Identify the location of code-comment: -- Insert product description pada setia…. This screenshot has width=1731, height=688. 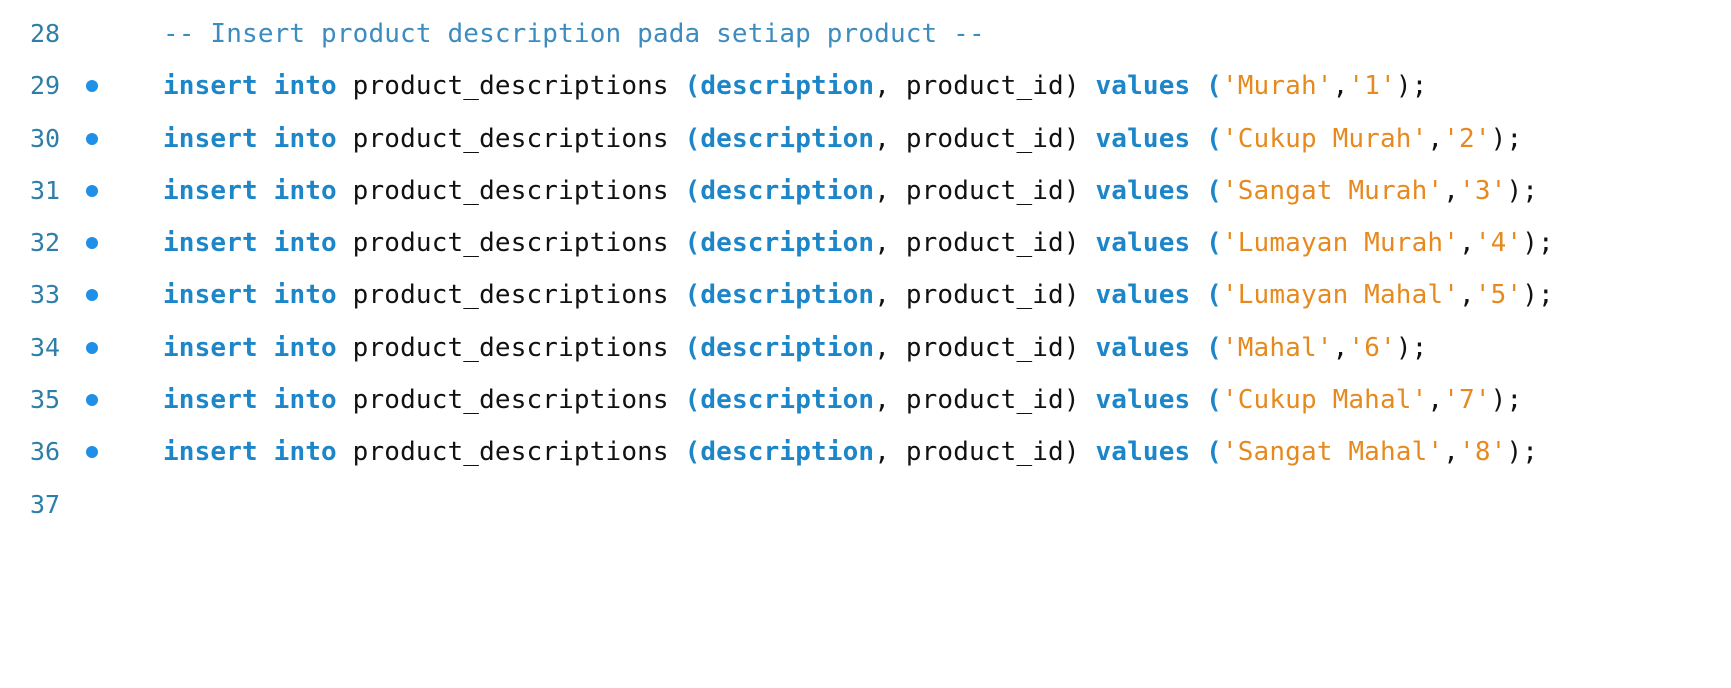
(574, 34).